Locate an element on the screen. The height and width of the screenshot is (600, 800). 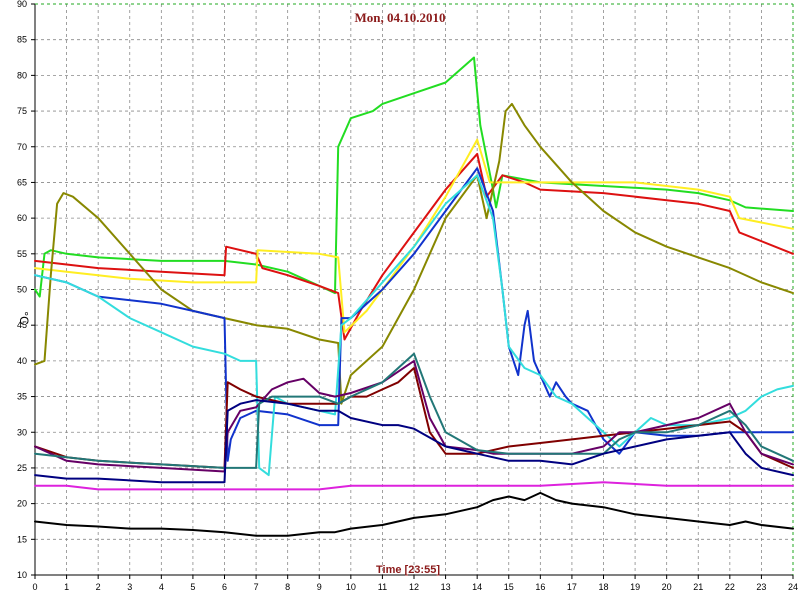
y-tick-label: 35 is located at coordinates (22, 397).